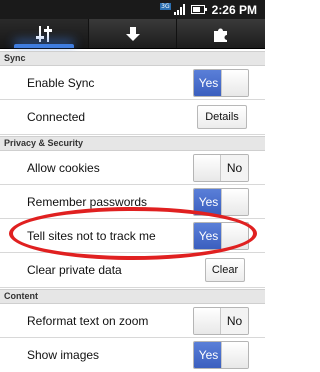  I want to click on row-do-not-track: Tell sites not to track me Yes, so click(132, 236).